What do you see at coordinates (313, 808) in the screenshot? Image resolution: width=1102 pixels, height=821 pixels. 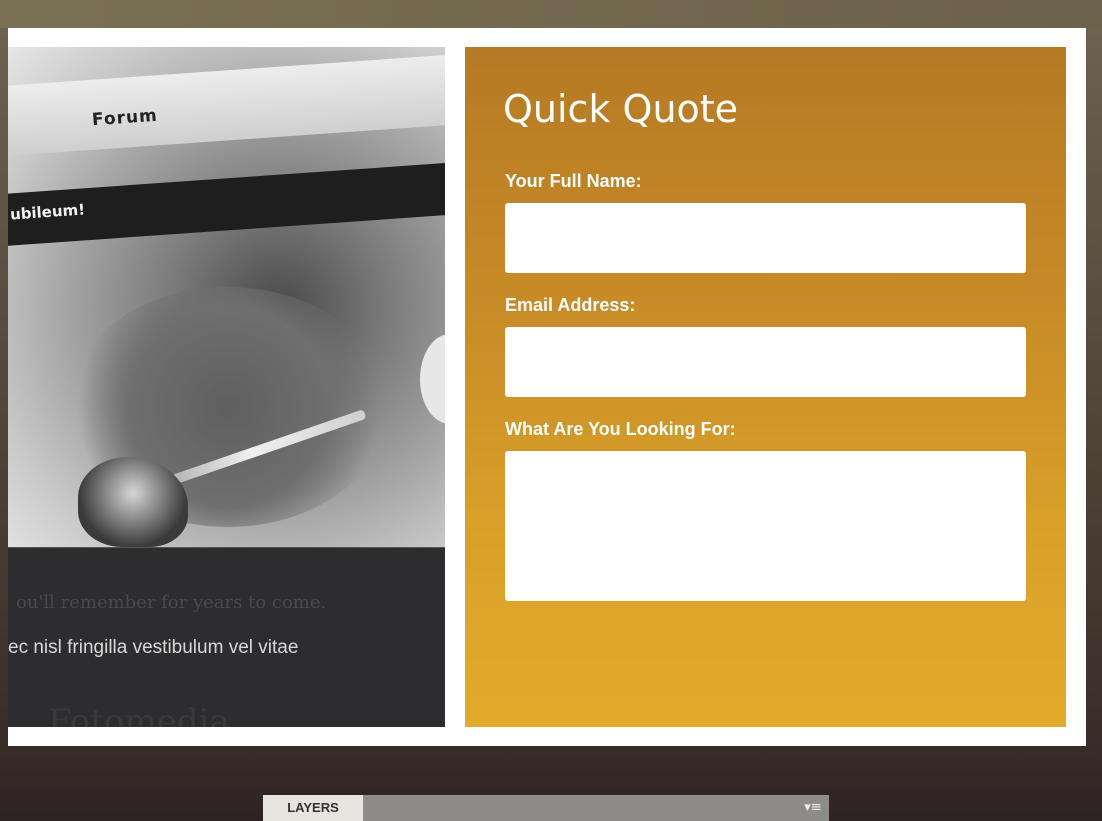 I see `layers-tab: LAYERS` at bounding box center [313, 808].